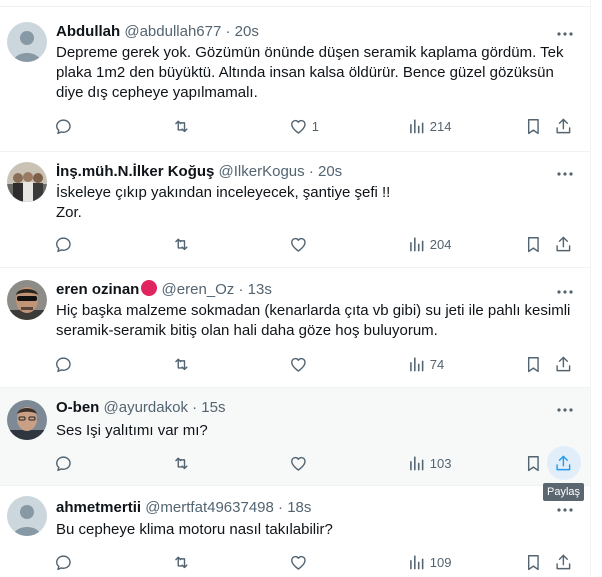 Image resolution: width=602 pixels, height=577 pixels. I want to click on action-bar: 109, so click(295, 562).